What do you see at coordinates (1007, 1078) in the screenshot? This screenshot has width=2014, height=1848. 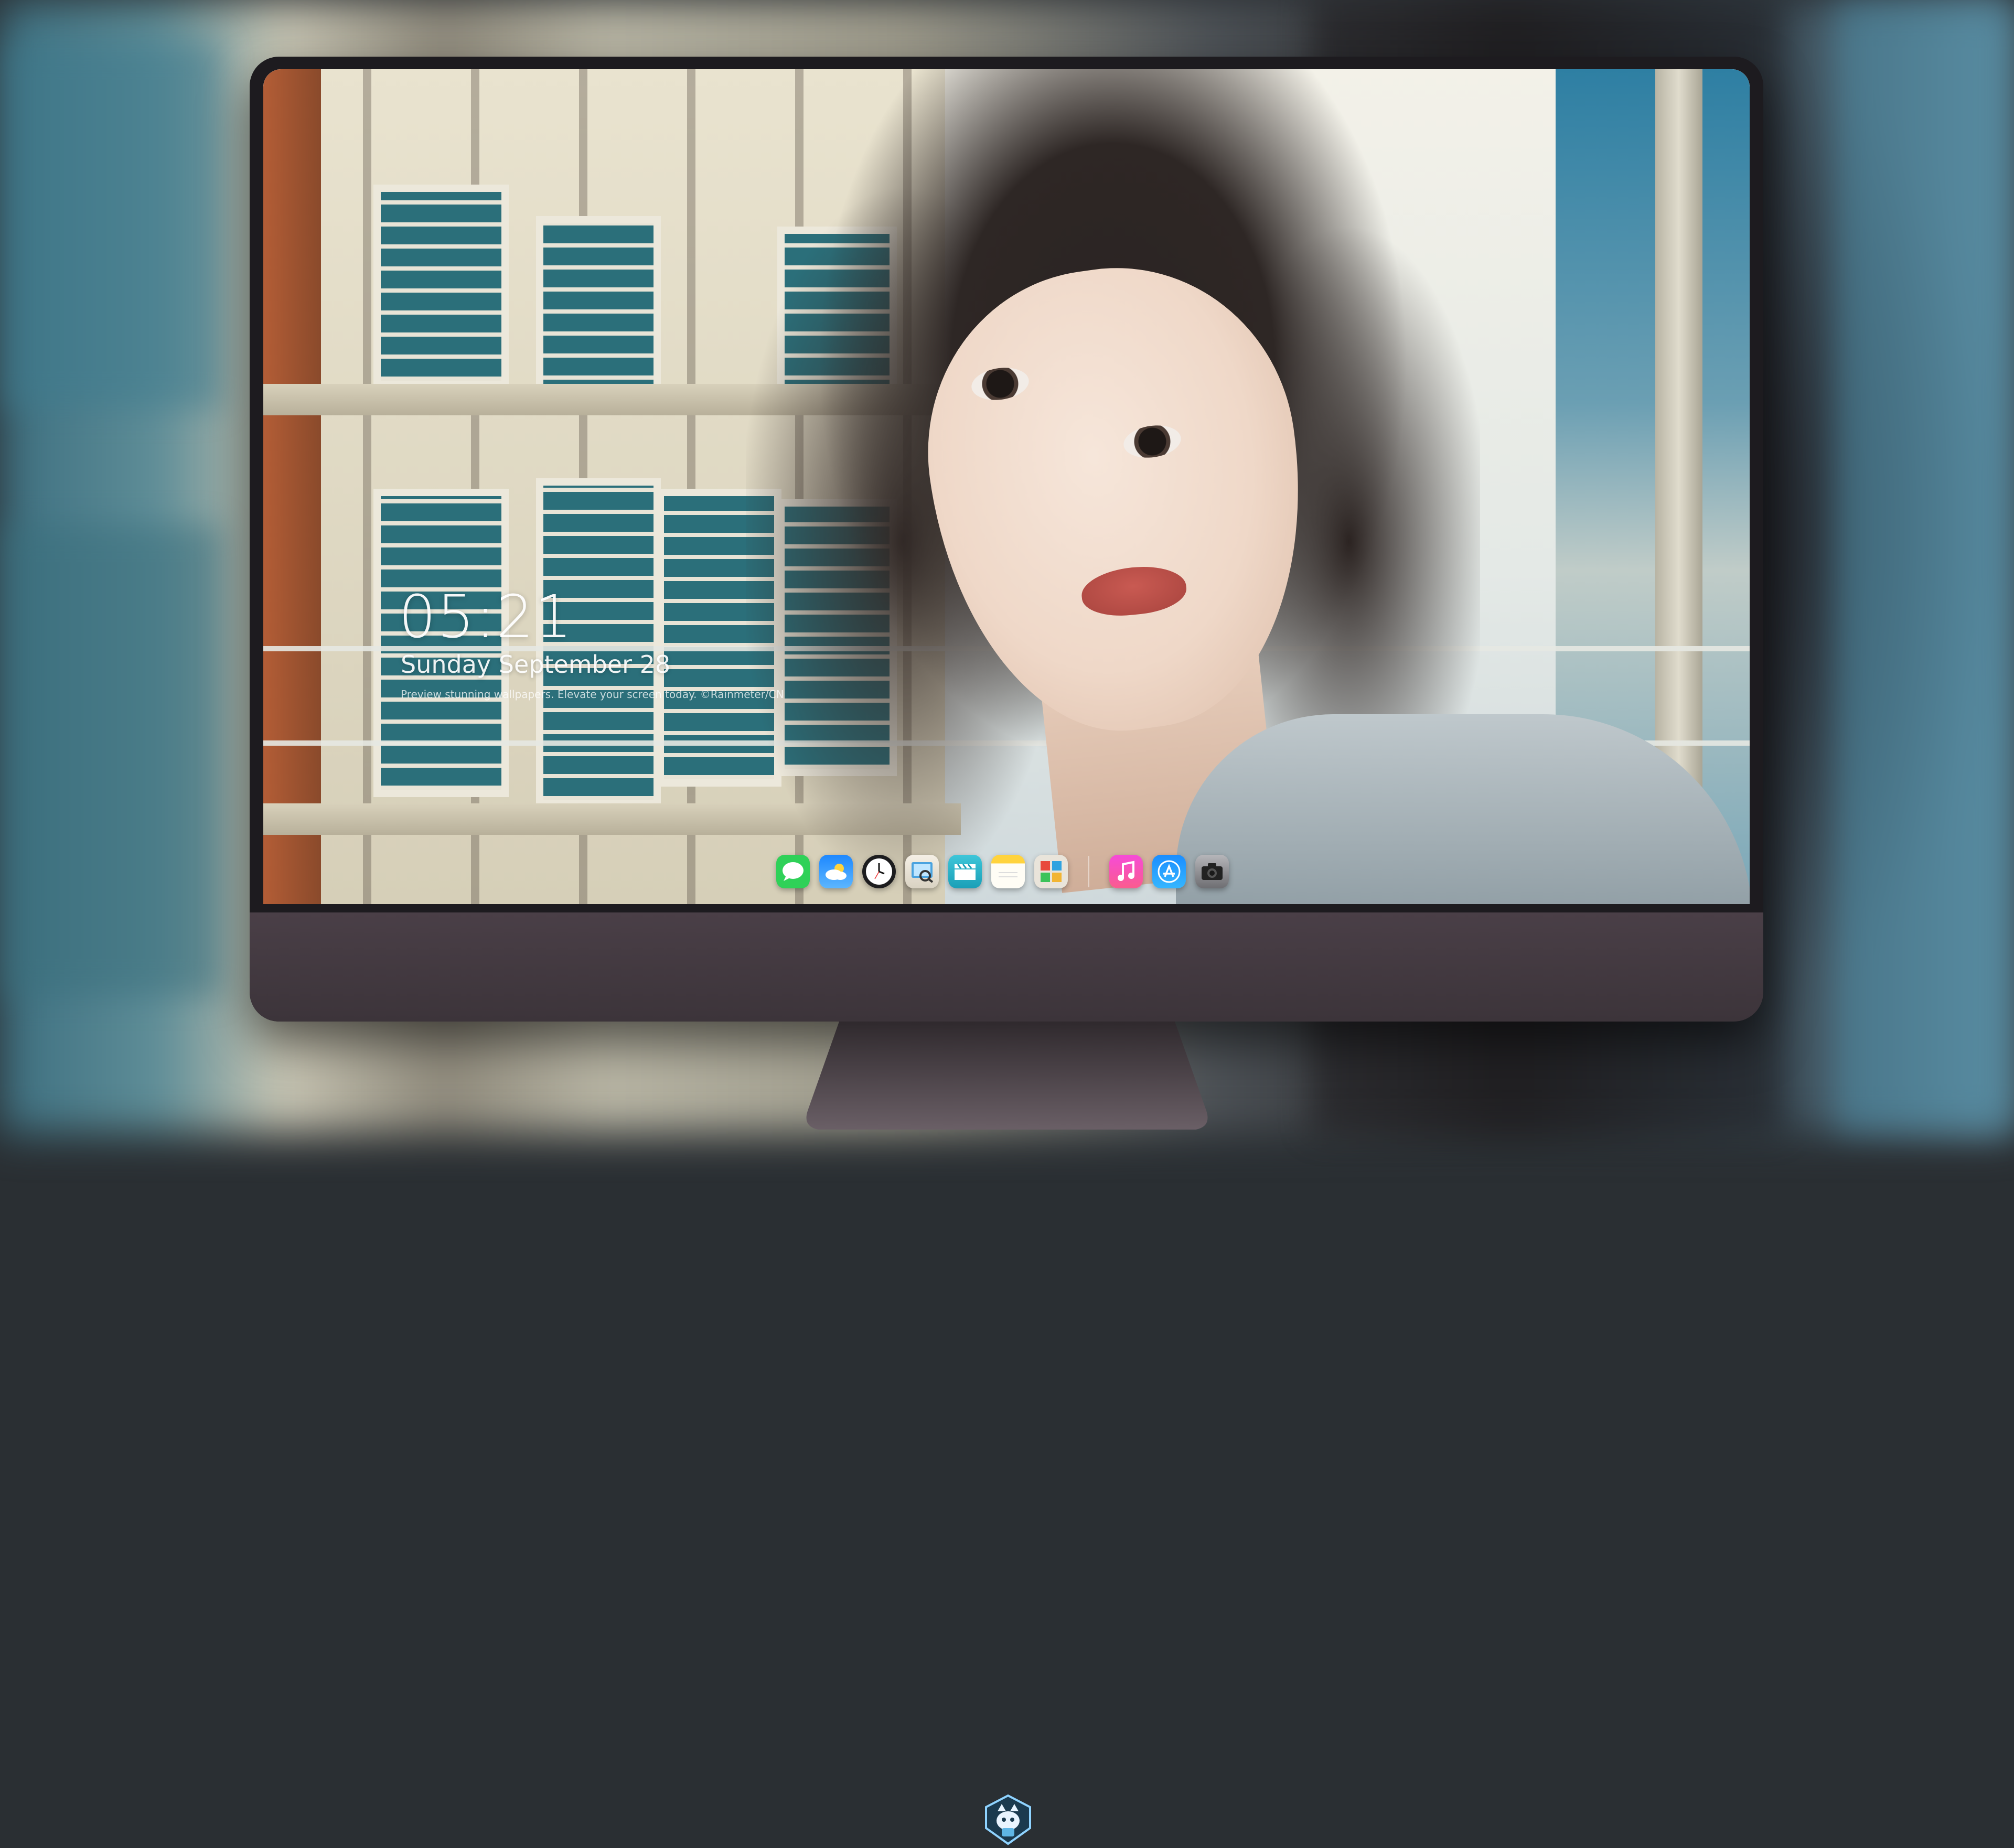 I see `monitor-stand` at bounding box center [1007, 1078].